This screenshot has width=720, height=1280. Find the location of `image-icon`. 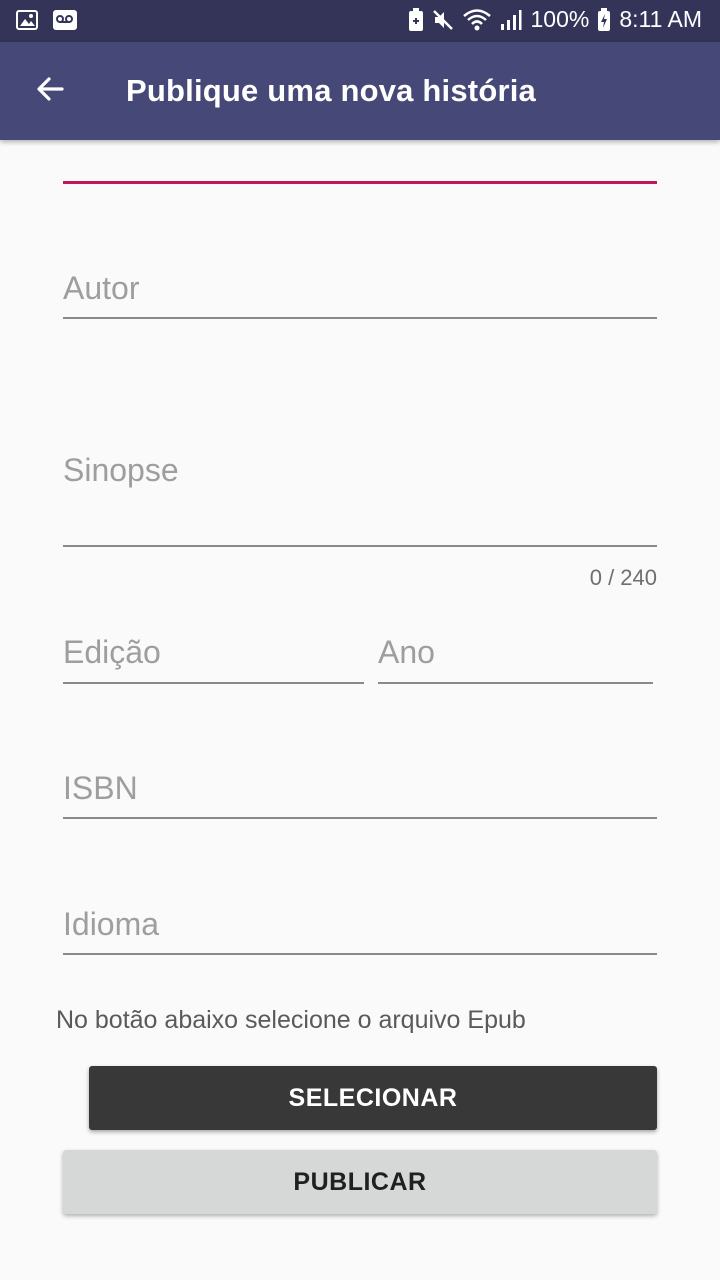

image-icon is located at coordinates (27, 20).